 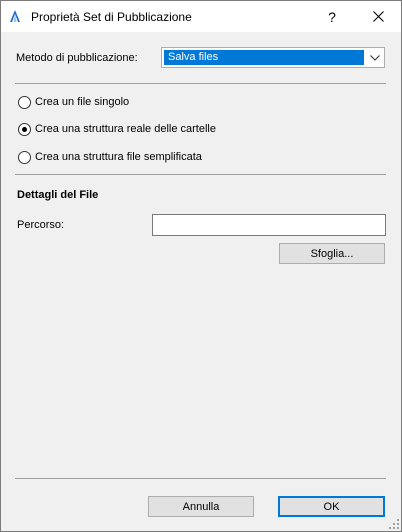 I want to click on publishing-method-label: Metodo di pubblicazione:, so click(x=77, y=58).